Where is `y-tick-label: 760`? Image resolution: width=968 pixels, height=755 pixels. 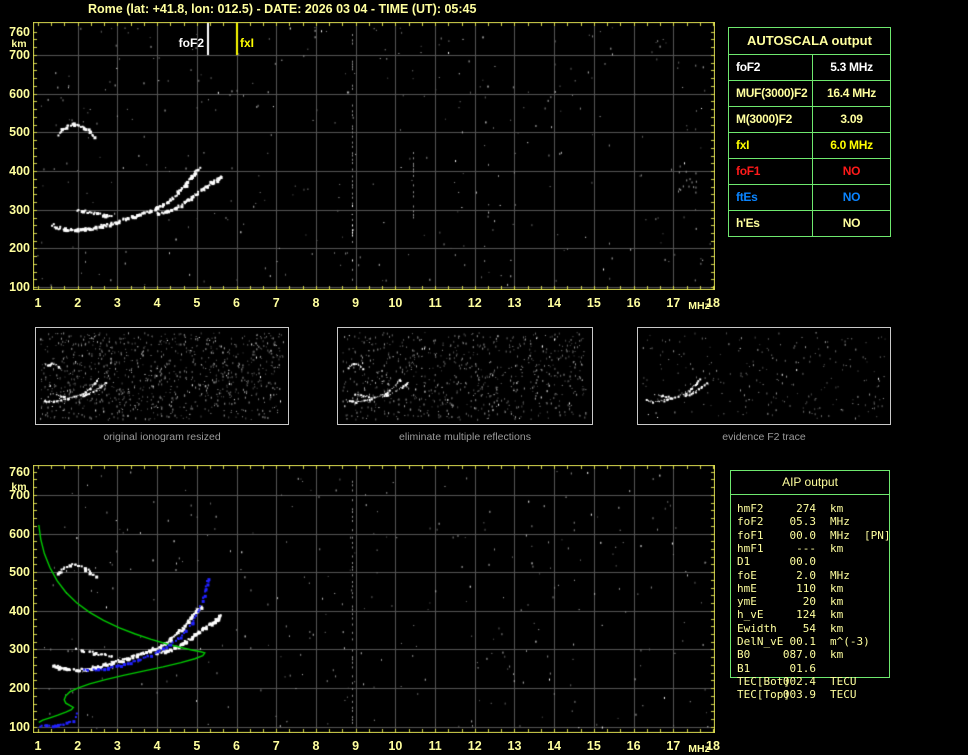 y-tick-label: 760 is located at coordinates (19, 31).